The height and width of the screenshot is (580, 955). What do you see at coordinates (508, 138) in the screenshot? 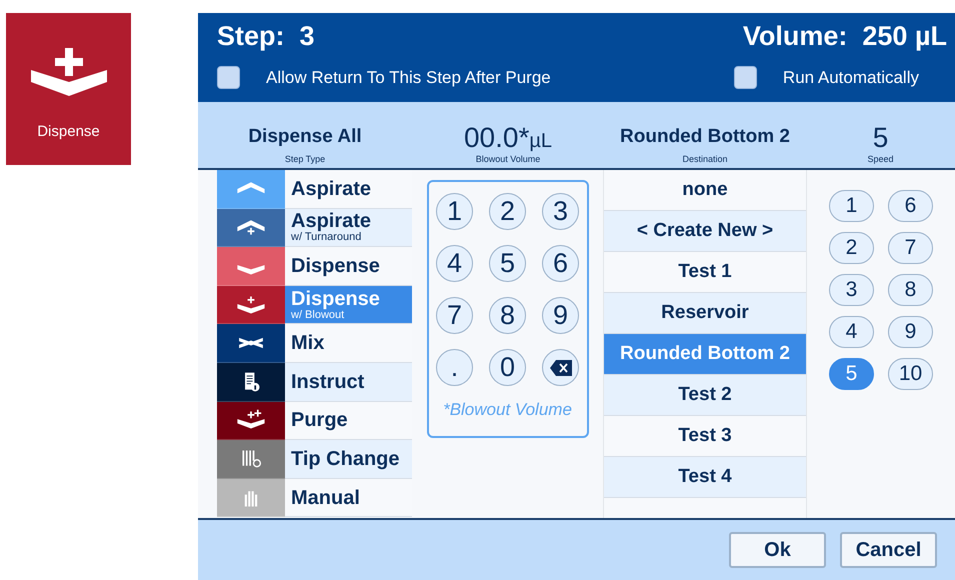
I see `summary-value: 00.0*µL` at bounding box center [508, 138].